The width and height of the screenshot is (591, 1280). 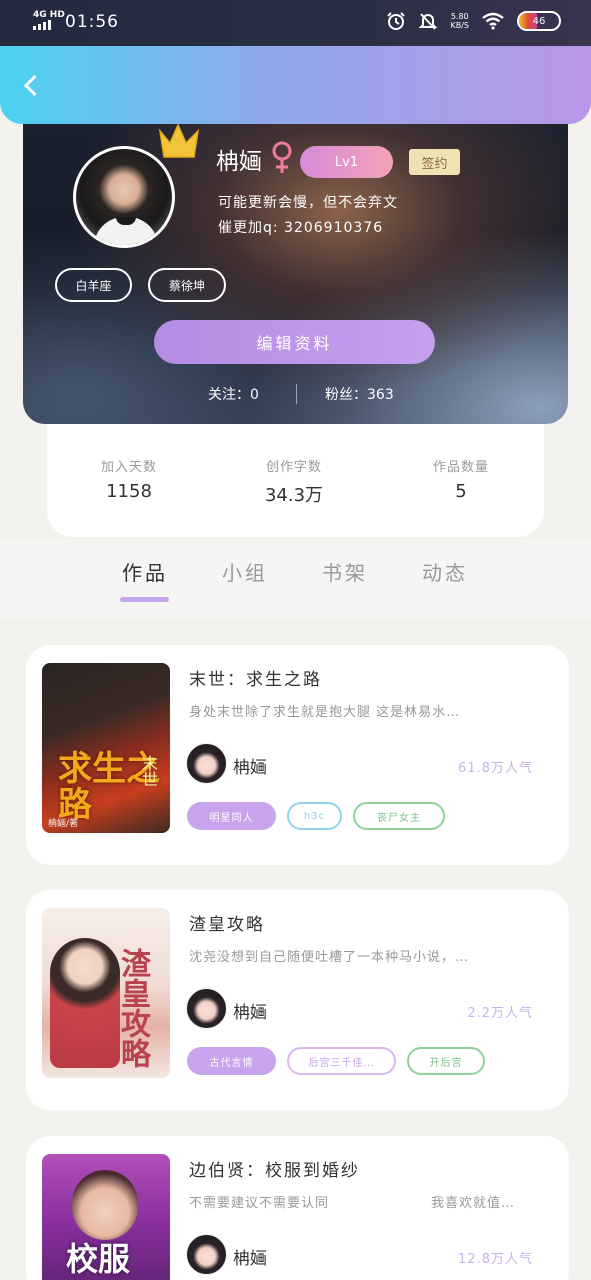 I want to click on back-arrow-icon, so click(x=32, y=86).